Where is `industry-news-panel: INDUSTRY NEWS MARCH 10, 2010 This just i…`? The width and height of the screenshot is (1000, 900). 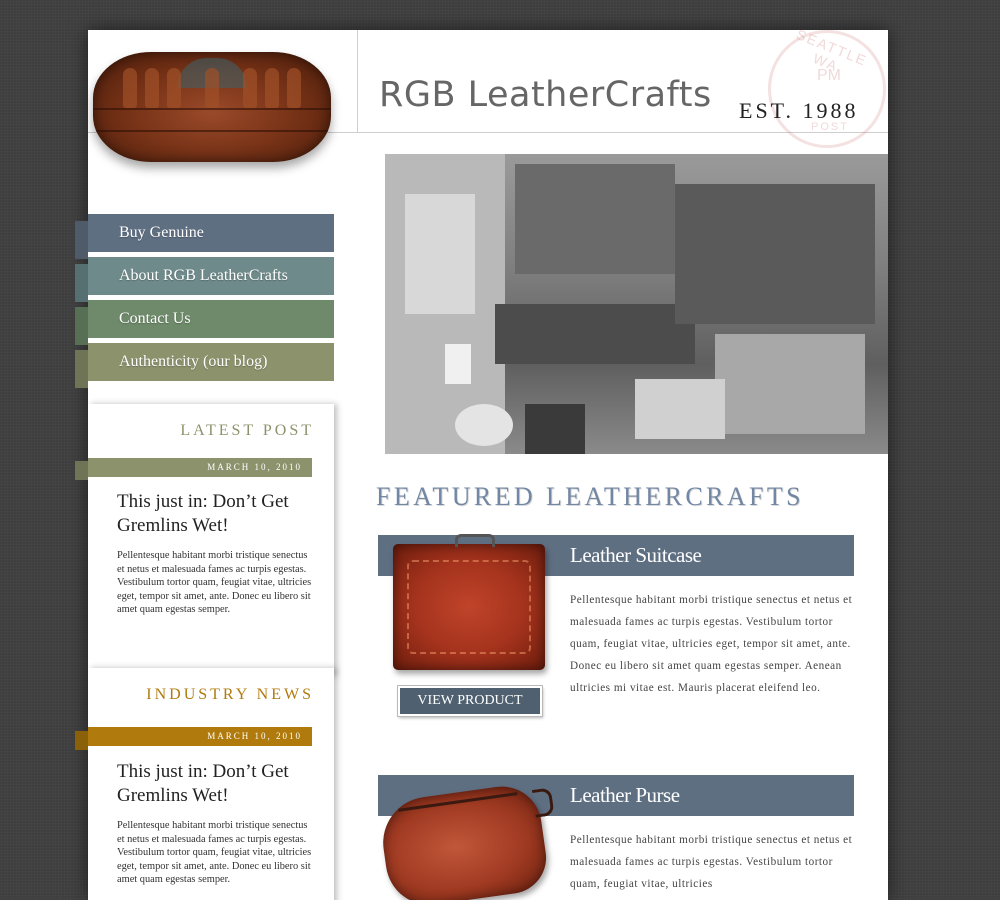
industry-news-panel: INDUSTRY NEWS MARCH 10, 2010 This just i… is located at coordinates (211, 784).